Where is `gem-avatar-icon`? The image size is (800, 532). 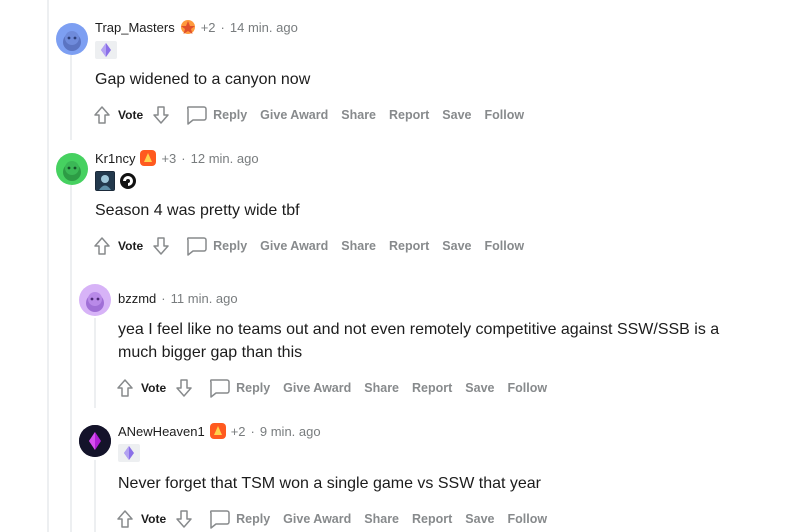 gem-avatar-icon is located at coordinates (95, 441).